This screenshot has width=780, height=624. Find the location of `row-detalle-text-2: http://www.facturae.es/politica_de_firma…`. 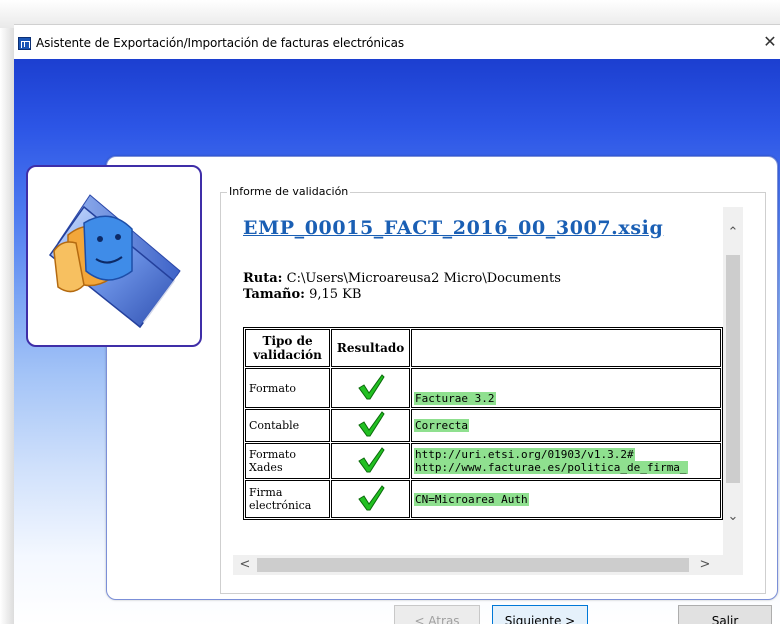

row-detalle-text-2: http://www.facturae.es/politica_de_firma… is located at coordinates (551, 467).